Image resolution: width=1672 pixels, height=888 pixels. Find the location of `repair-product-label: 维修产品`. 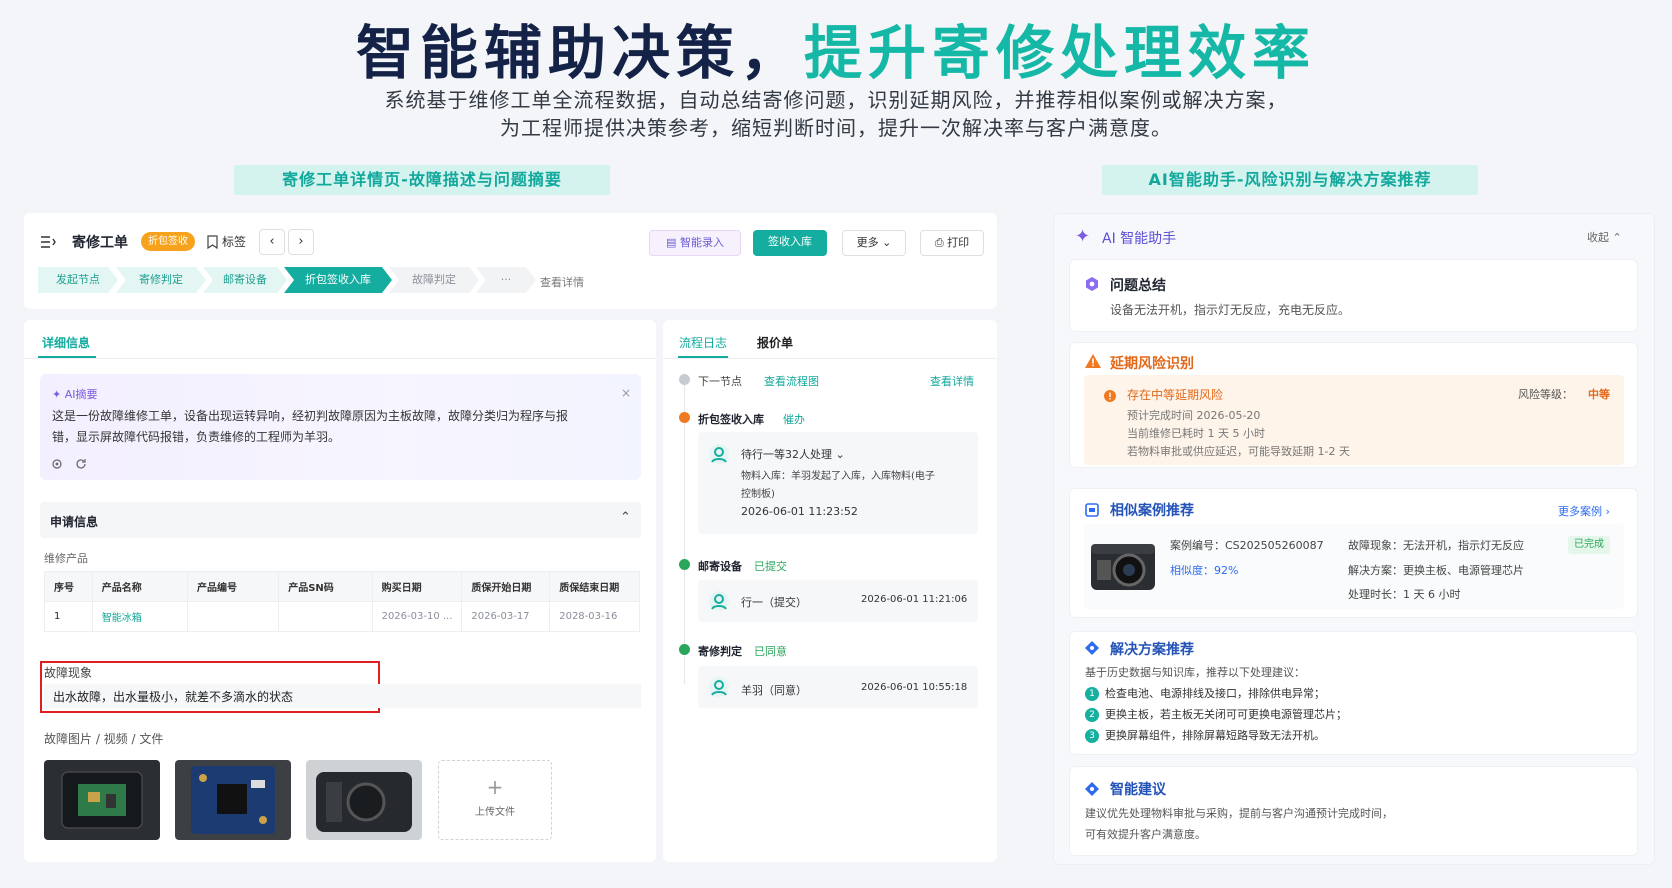

repair-product-label: 维修产品 is located at coordinates (66, 558).